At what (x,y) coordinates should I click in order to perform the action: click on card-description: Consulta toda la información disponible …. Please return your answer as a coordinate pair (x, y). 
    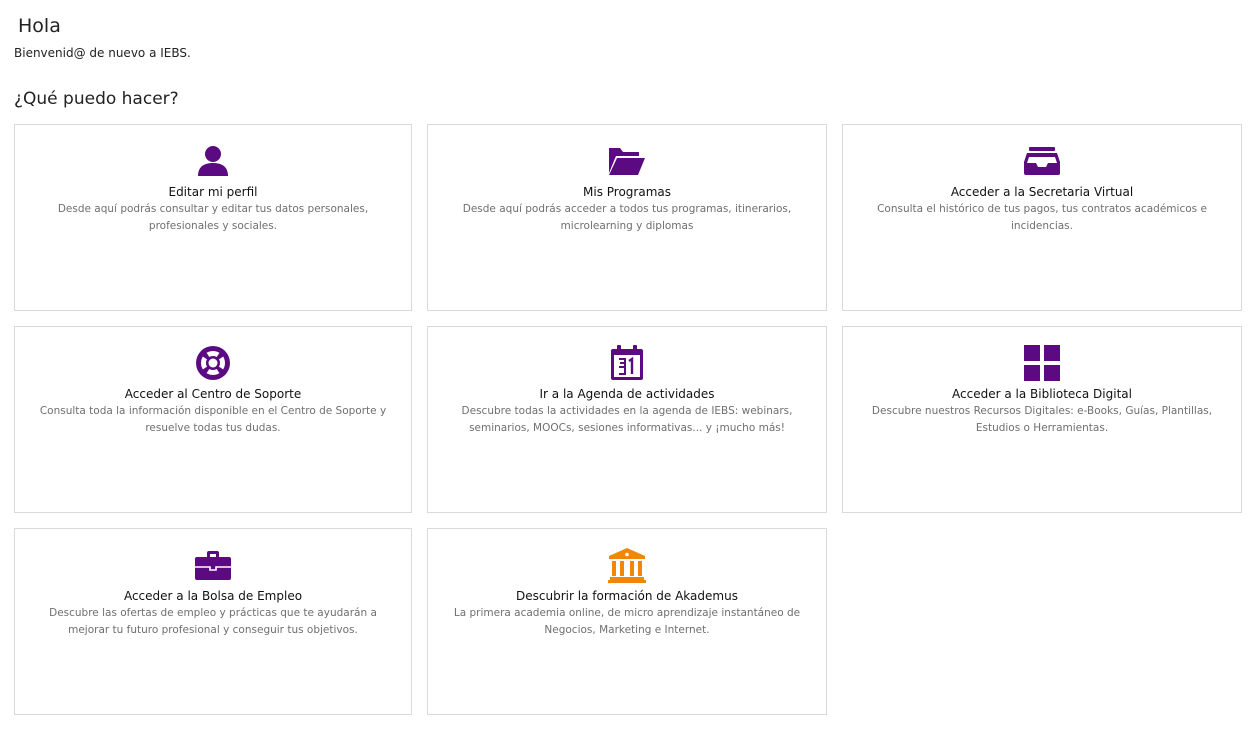
    Looking at the image, I should click on (213, 419).